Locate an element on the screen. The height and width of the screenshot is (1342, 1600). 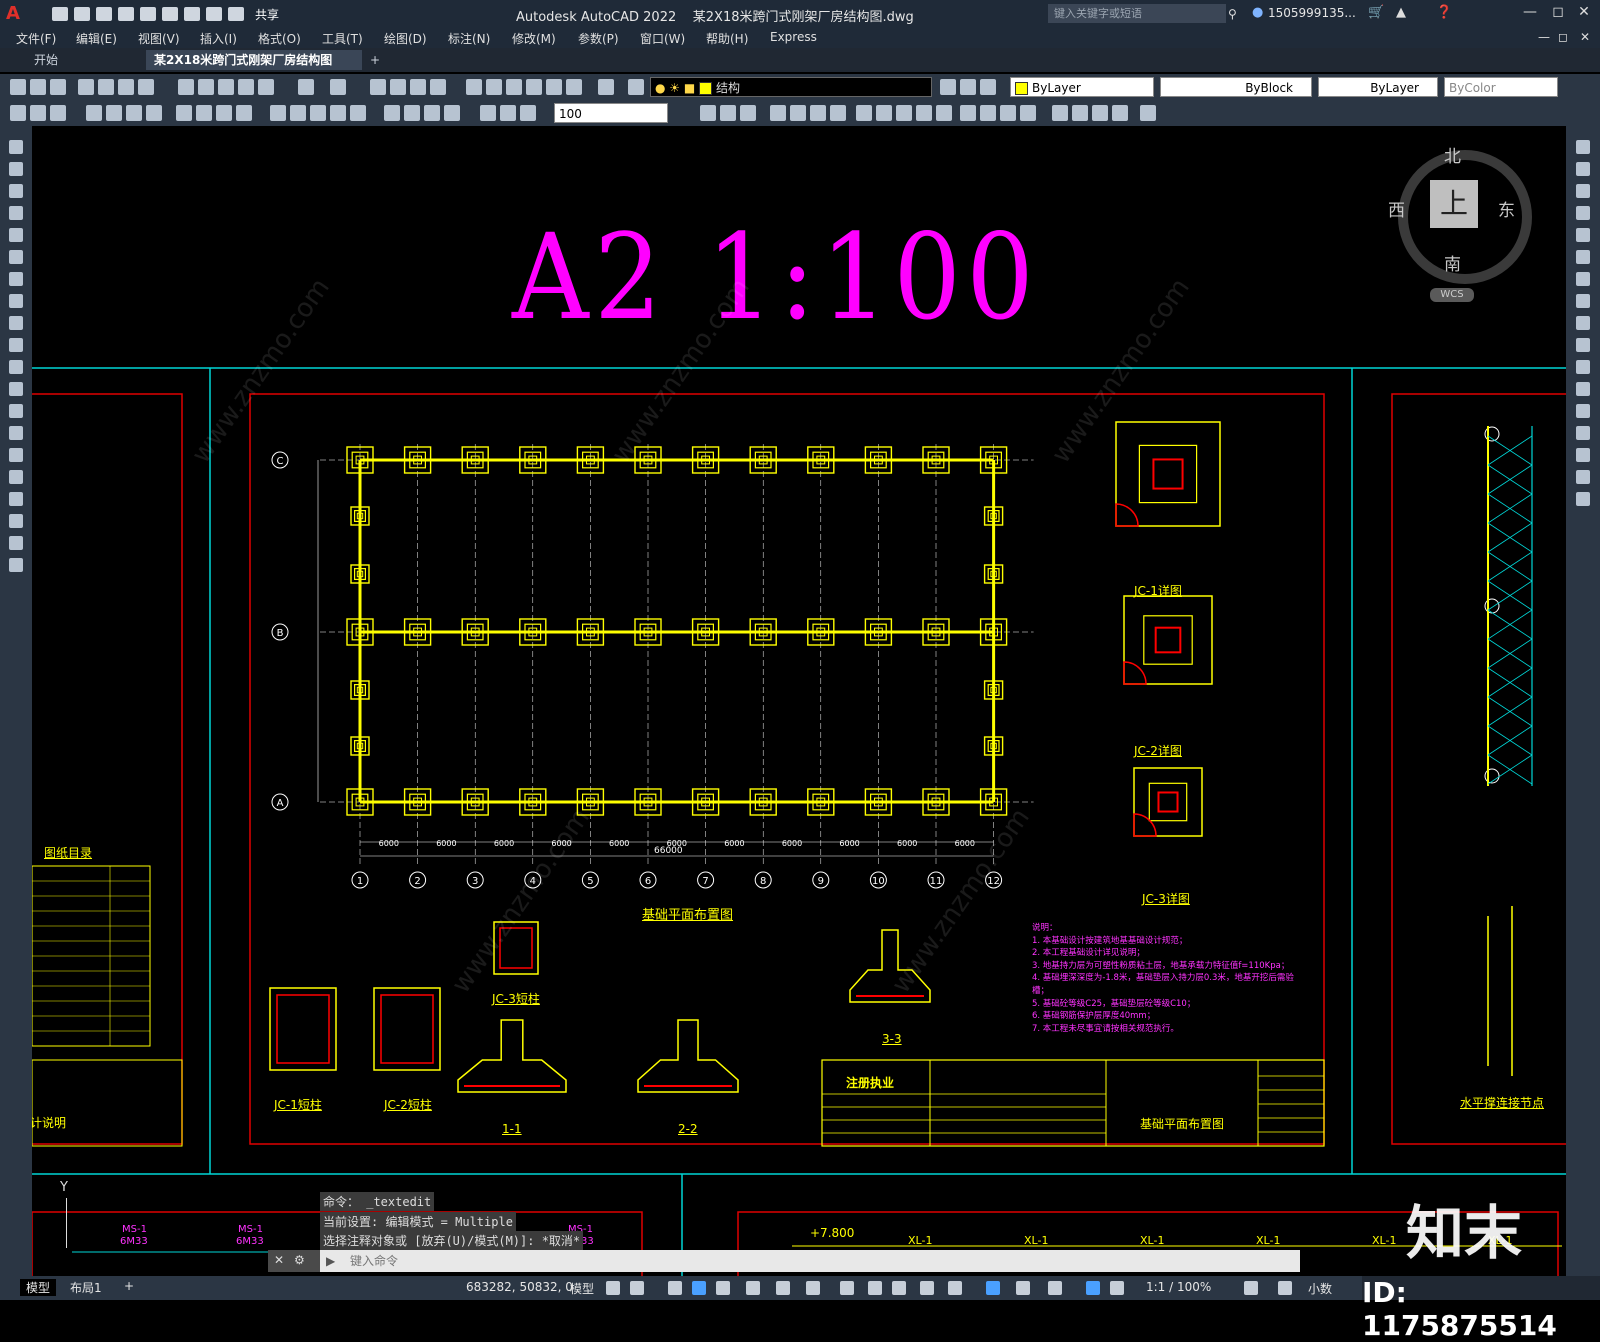
model-layout-tab: 模型 is located at coordinates (38, 1287).